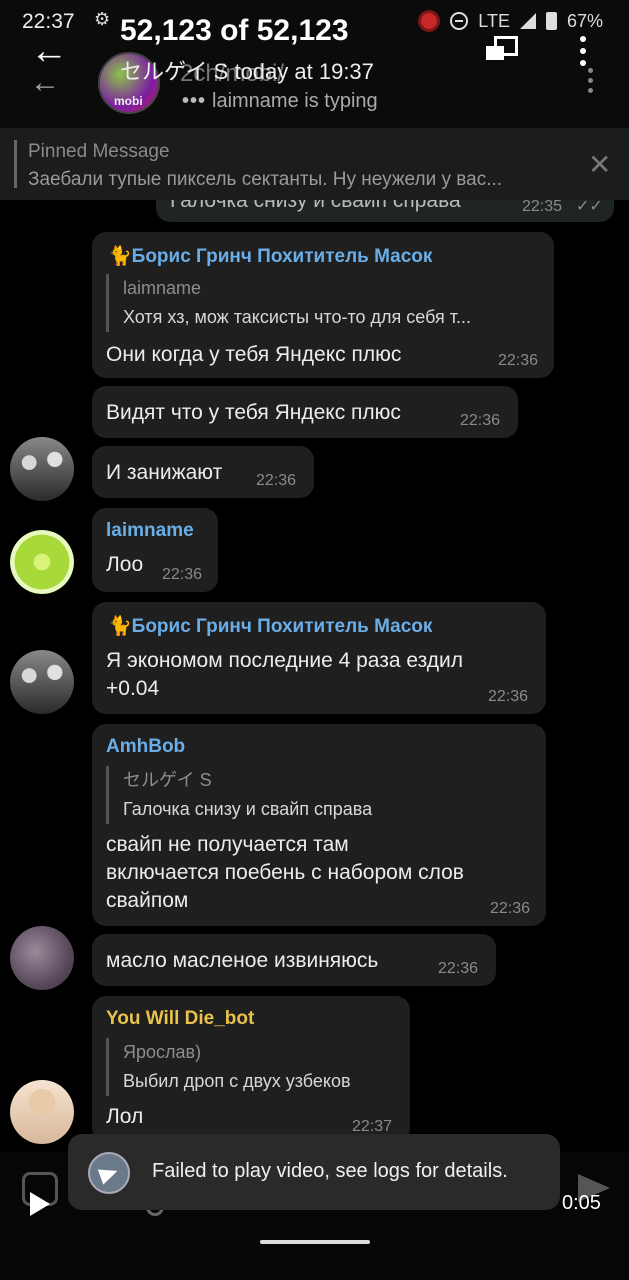 The image size is (629, 1280). Describe the element at coordinates (125, 564) in the screenshot. I see `message-text: Лоо` at that location.